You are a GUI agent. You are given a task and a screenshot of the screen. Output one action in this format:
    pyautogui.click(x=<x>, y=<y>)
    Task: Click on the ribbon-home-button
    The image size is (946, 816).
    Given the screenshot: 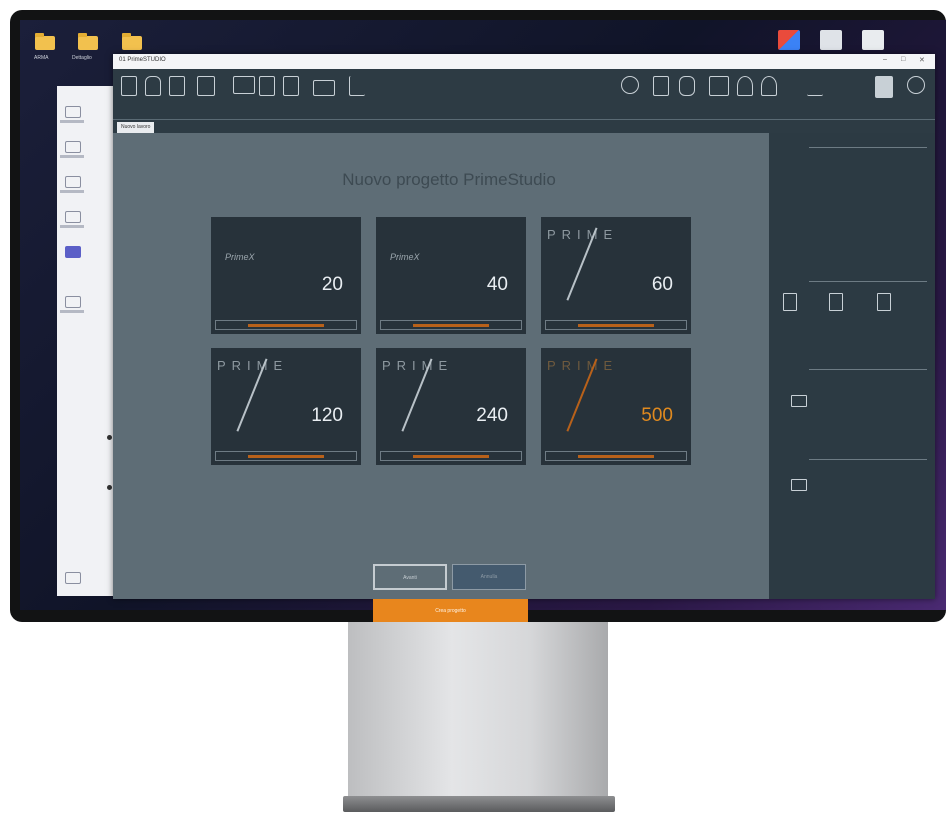 What is the action you would take?
    pyautogui.click(x=662, y=95)
    